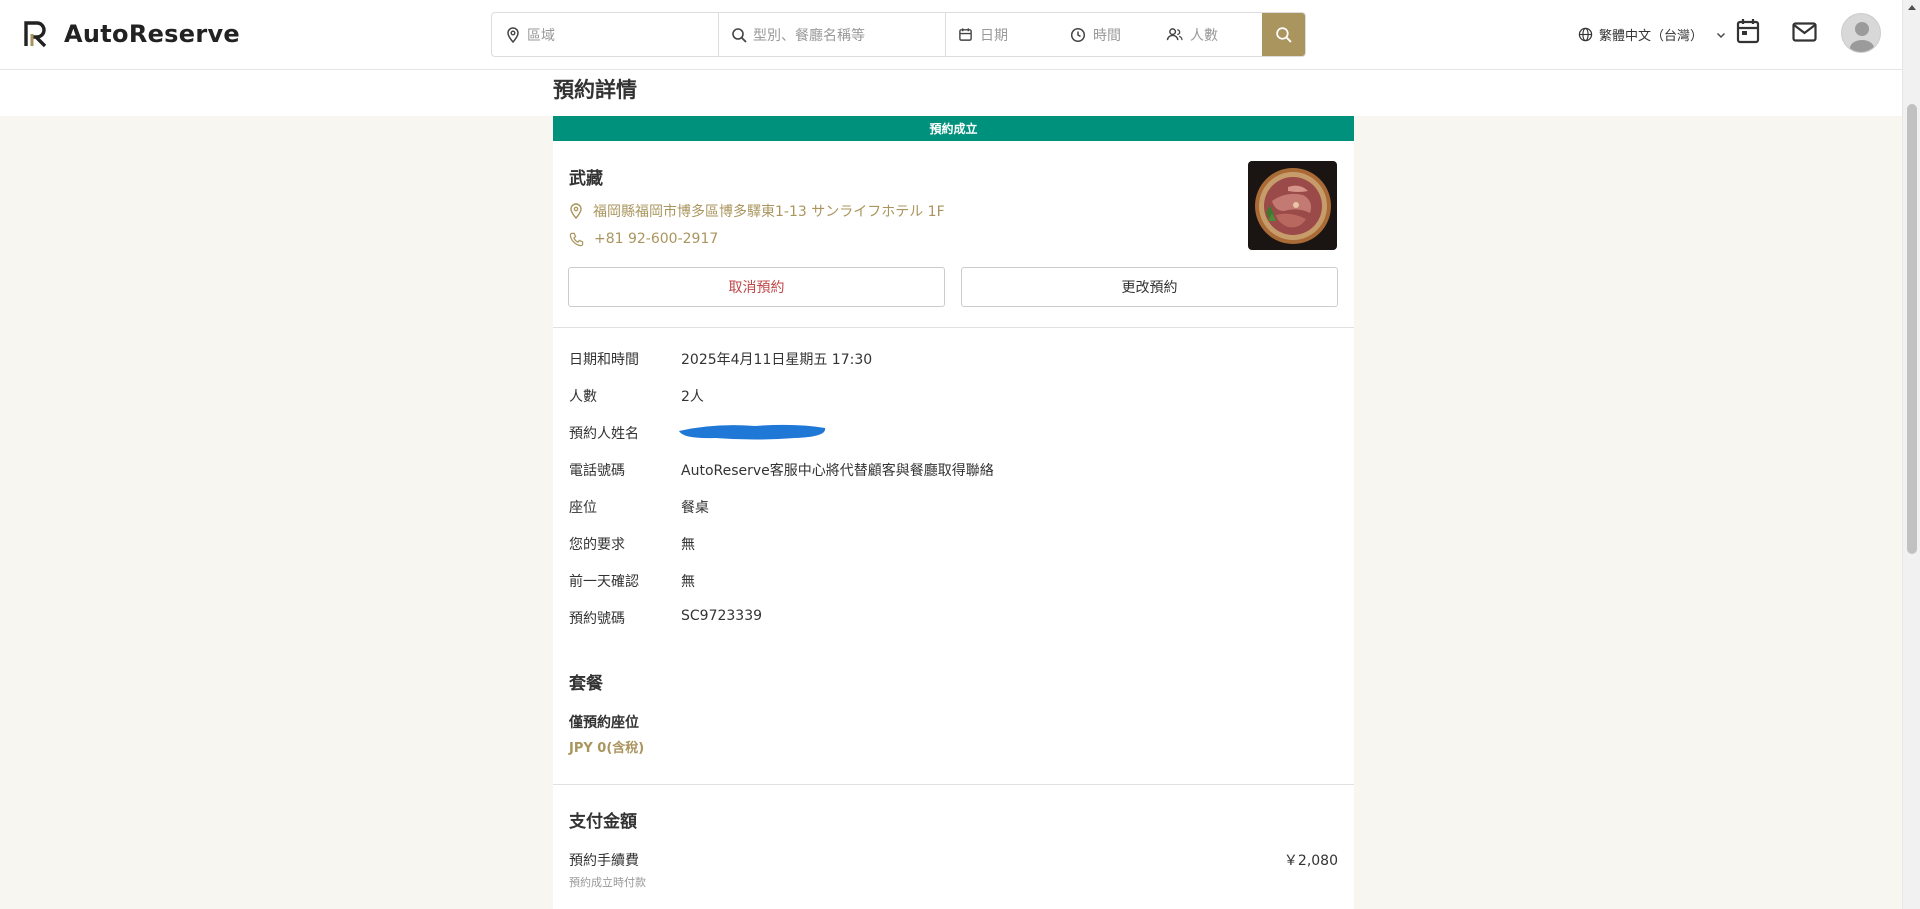 The image size is (1920, 909). Describe the element at coordinates (597, 545) in the screenshot. I see `detail-label-requests: 您的要求` at that location.